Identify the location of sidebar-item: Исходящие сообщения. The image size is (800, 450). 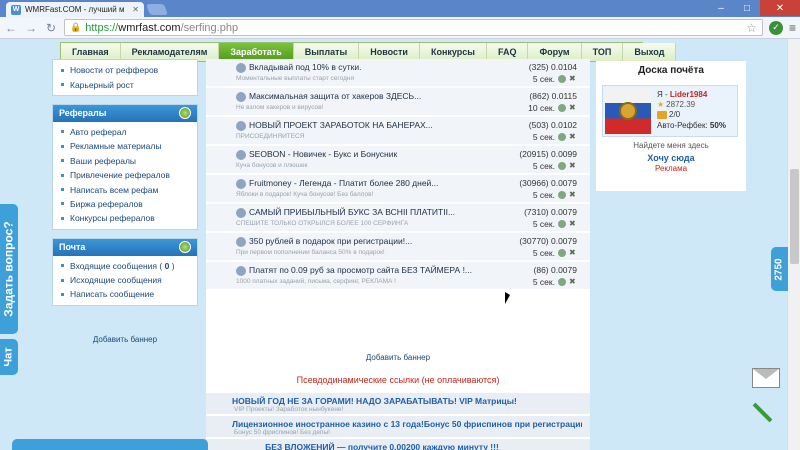
(125, 280).